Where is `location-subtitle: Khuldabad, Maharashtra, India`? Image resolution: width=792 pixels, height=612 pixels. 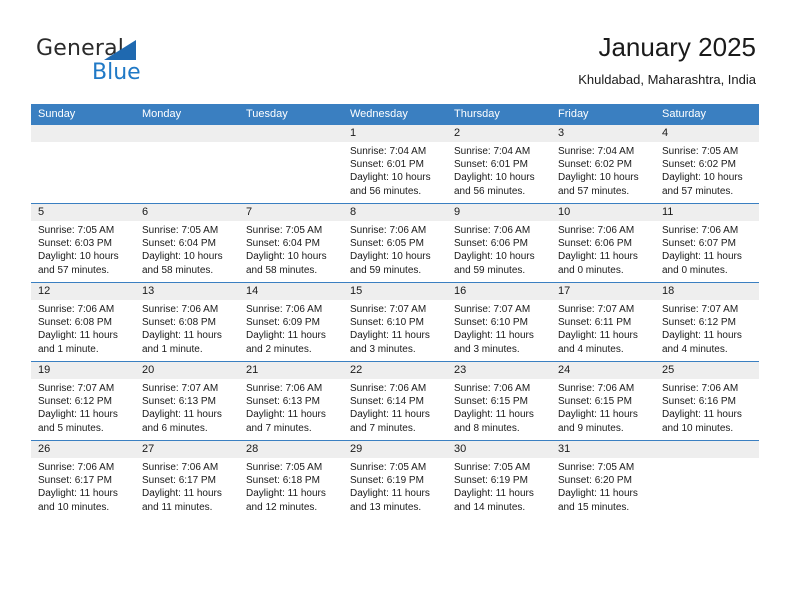
location-subtitle: Khuldabad, Maharashtra, India is located at coordinates (667, 79).